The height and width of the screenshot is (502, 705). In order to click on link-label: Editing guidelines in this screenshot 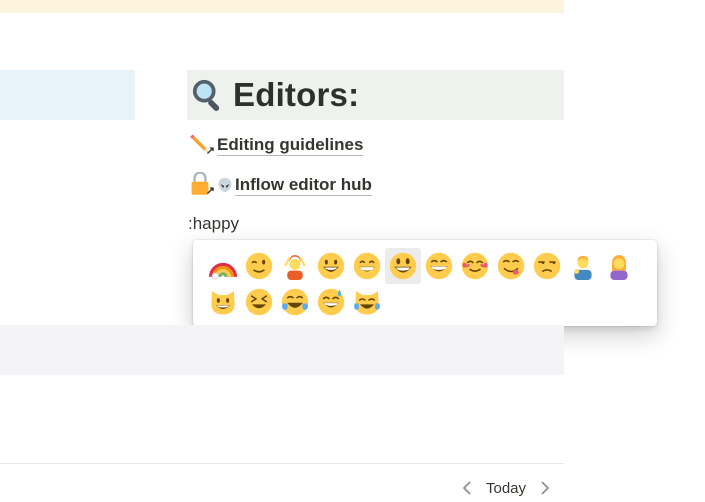, I will do `click(290, 145)`.